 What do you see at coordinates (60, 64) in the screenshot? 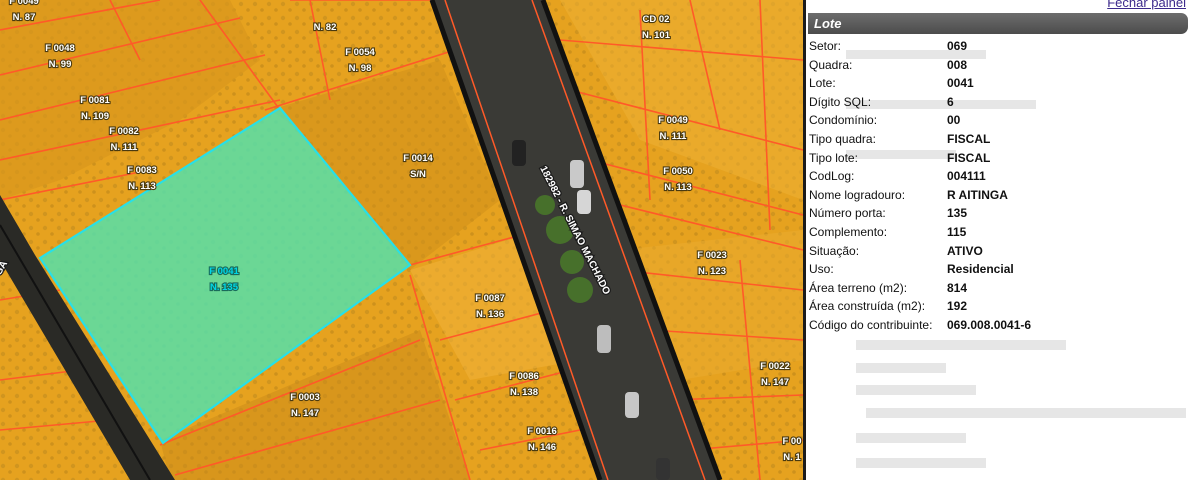
I see `lot-number-label: N. 99` at bounding box center [60, 64].